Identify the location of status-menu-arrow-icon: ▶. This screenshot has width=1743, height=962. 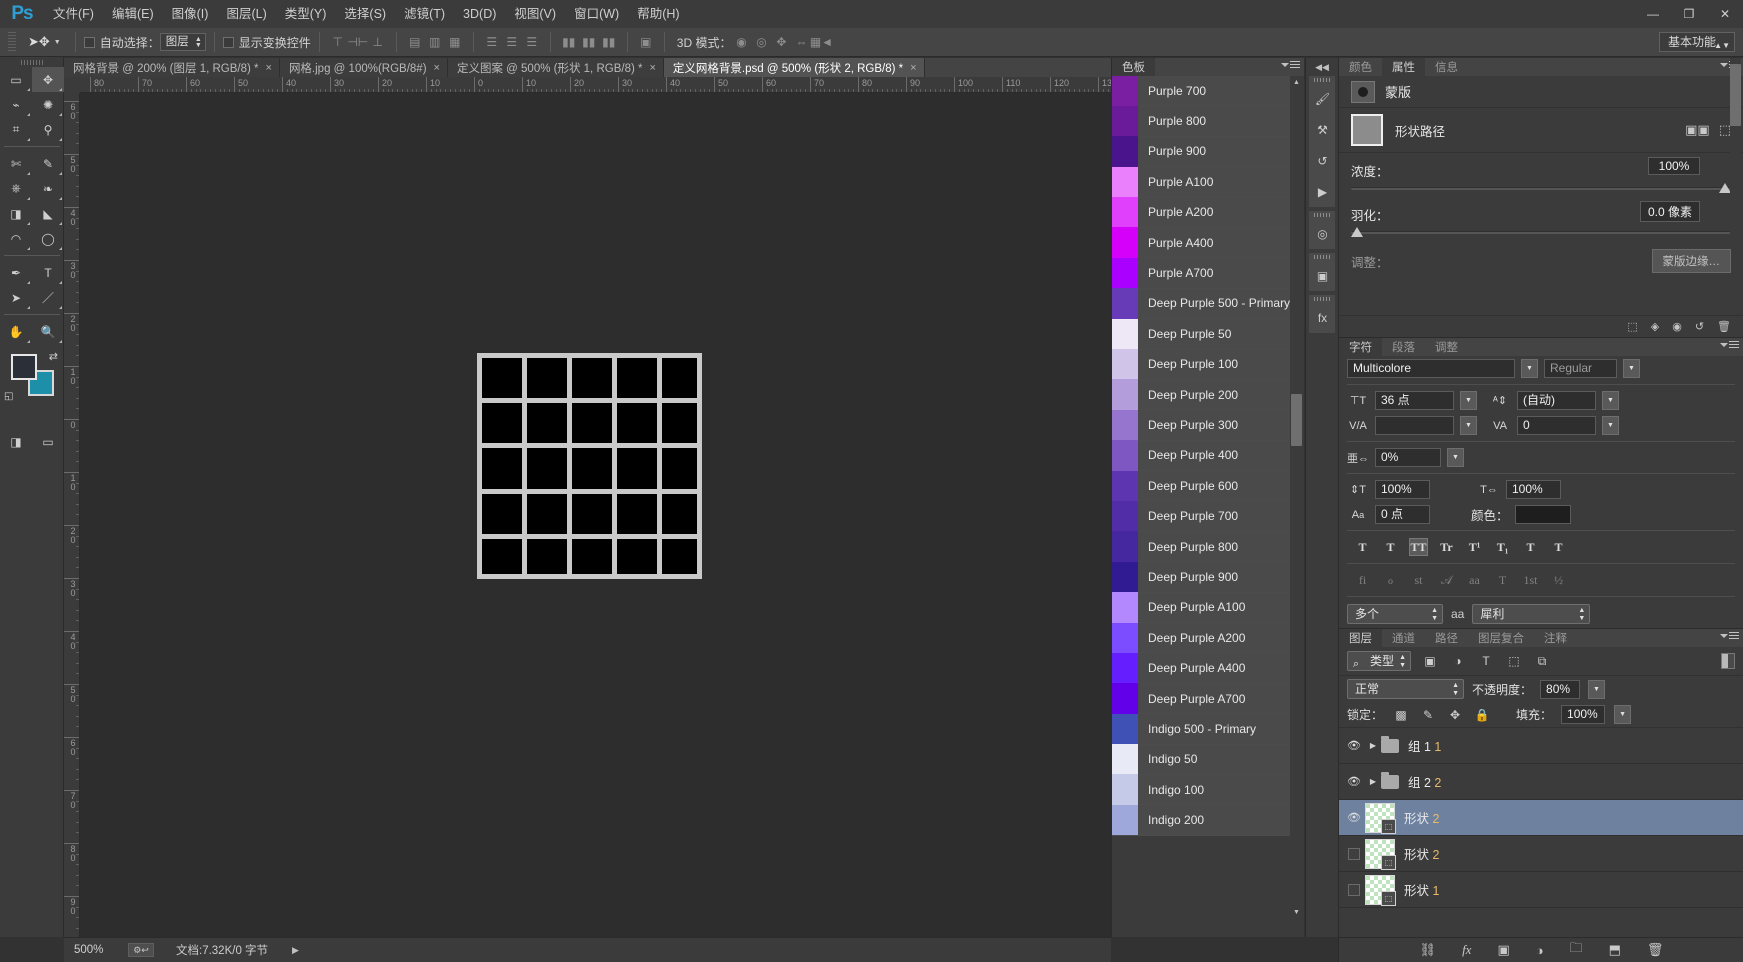
(295, 950).